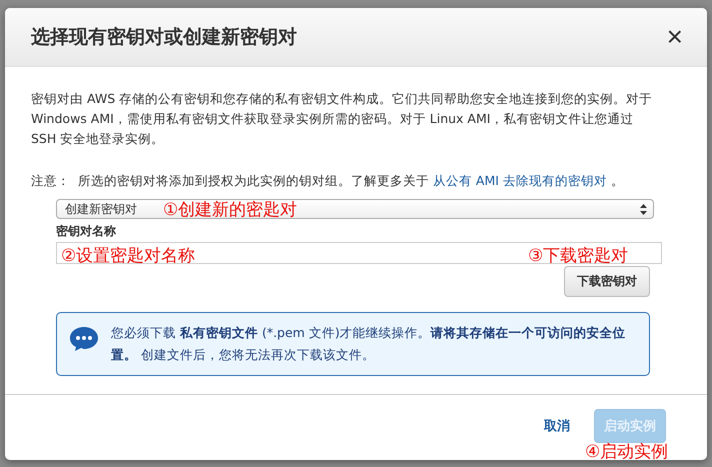  I want to click on info-message: 您必须下载 私有密钥文件 (*.pem 文件)才能继续操作。请将其存储在一个可访问的安全位置。 创建文件后，您将无法再次下载该文件。, so click(369, 344).